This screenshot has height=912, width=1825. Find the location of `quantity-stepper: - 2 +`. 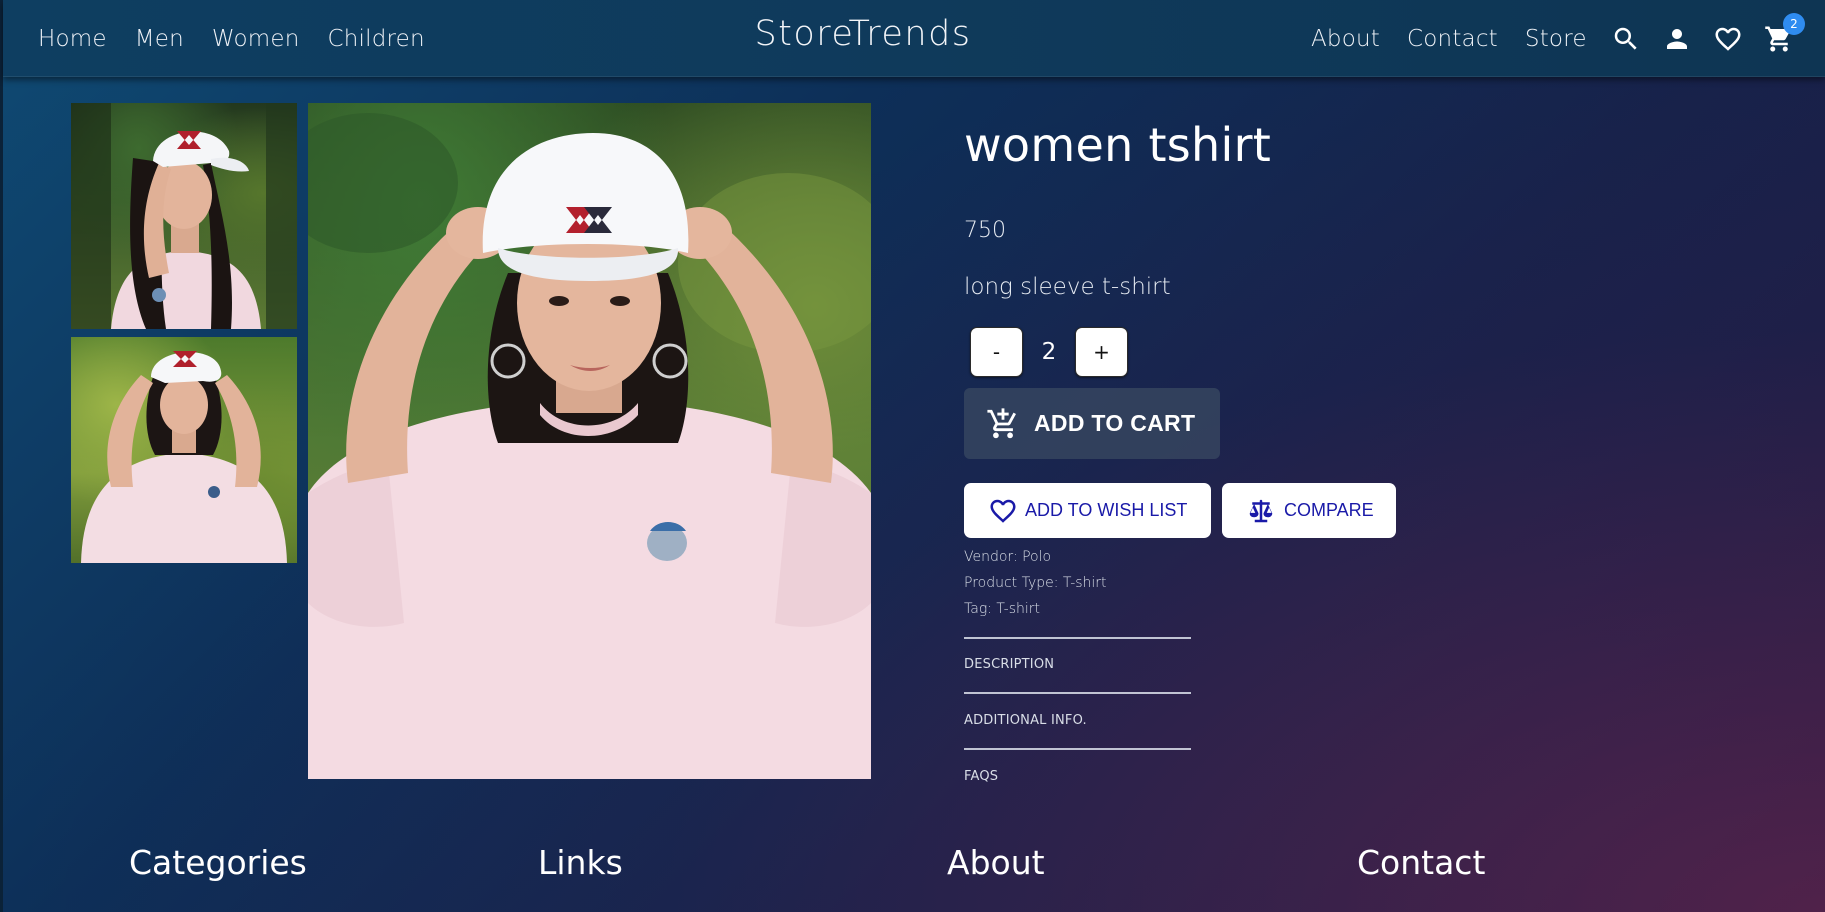

quantity-stepper: - 2 + is located at coordinates (1049, 352).